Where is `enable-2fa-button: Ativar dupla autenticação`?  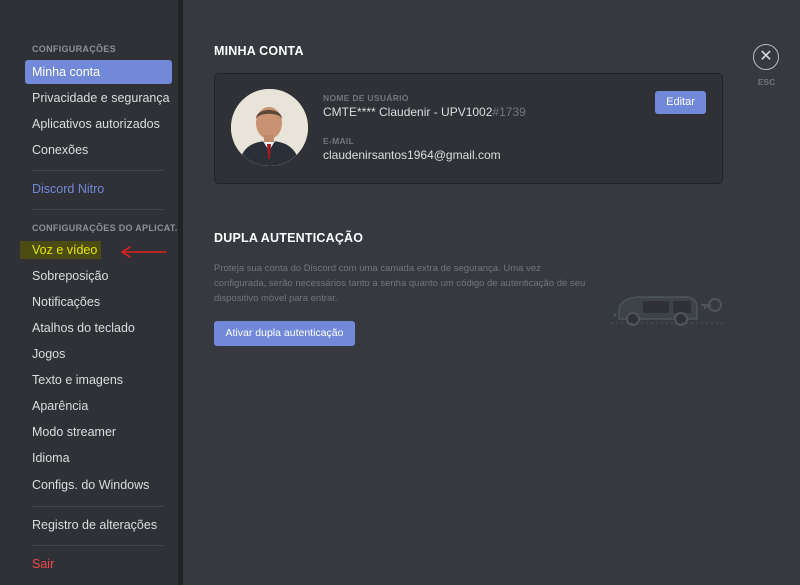 enable-2fa-button: Ativar dupla autenticação is located at coordinates (284, 333).